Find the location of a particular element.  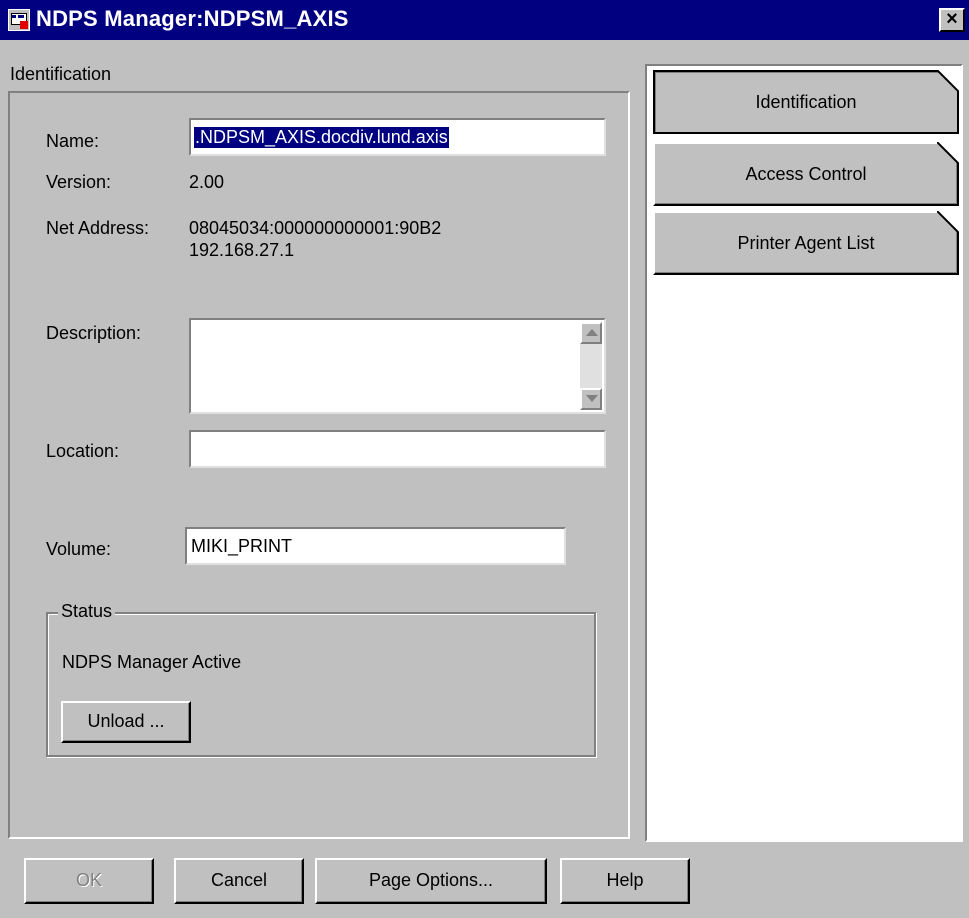

scroll-down-icon is located at coordinates (592, 398).